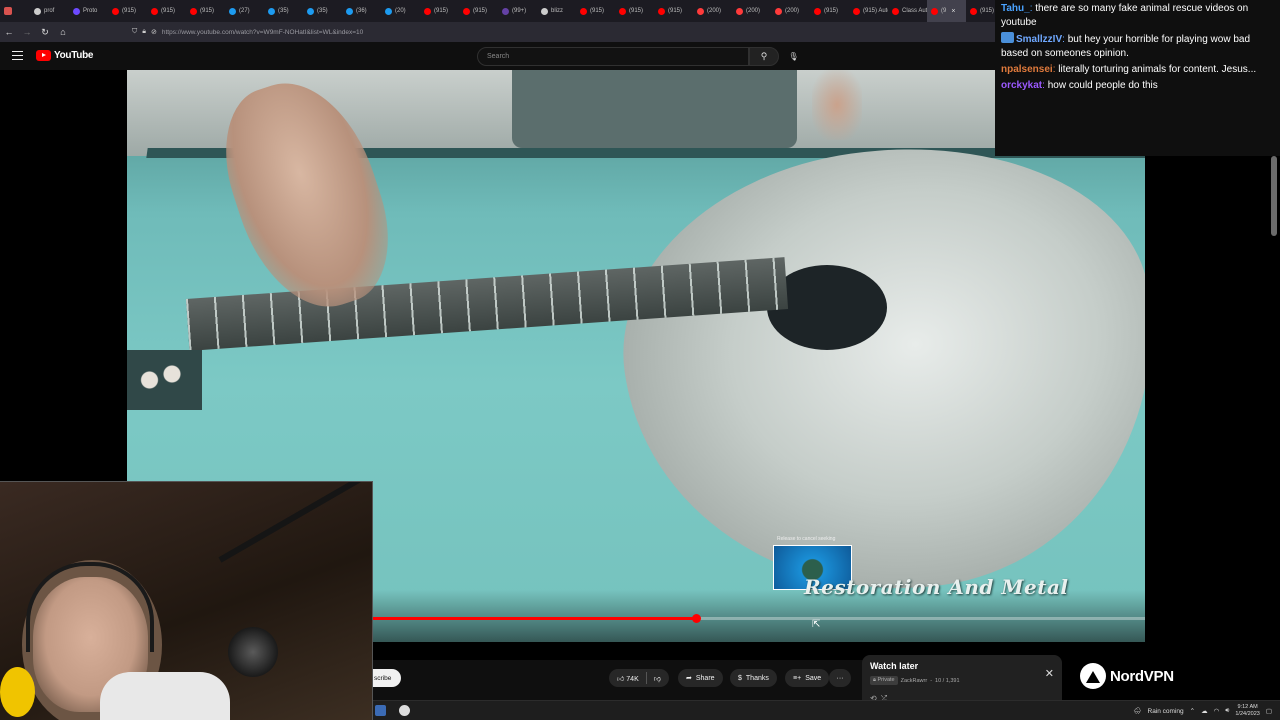 Image resolution: width=1280 pixels, height=720 pixels. I want to click on browser-tab: (20), so click(400, 11).